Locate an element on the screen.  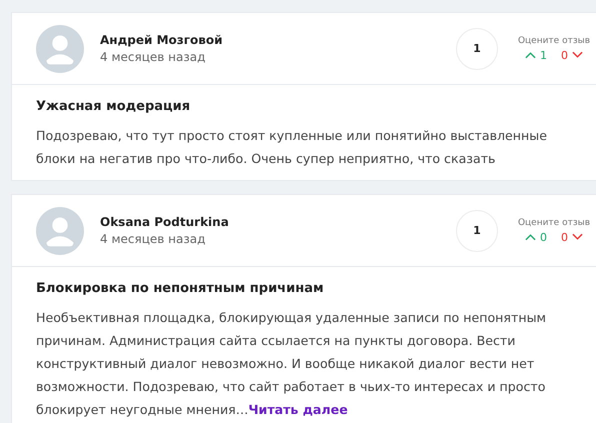
read-more-link: Читать далее is located at coordinates (298, 409).